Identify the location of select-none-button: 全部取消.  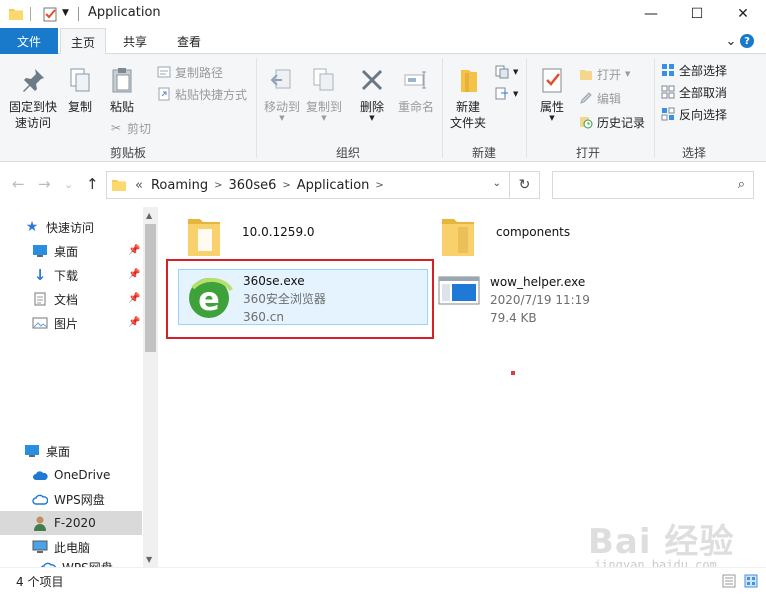
(693, 92).